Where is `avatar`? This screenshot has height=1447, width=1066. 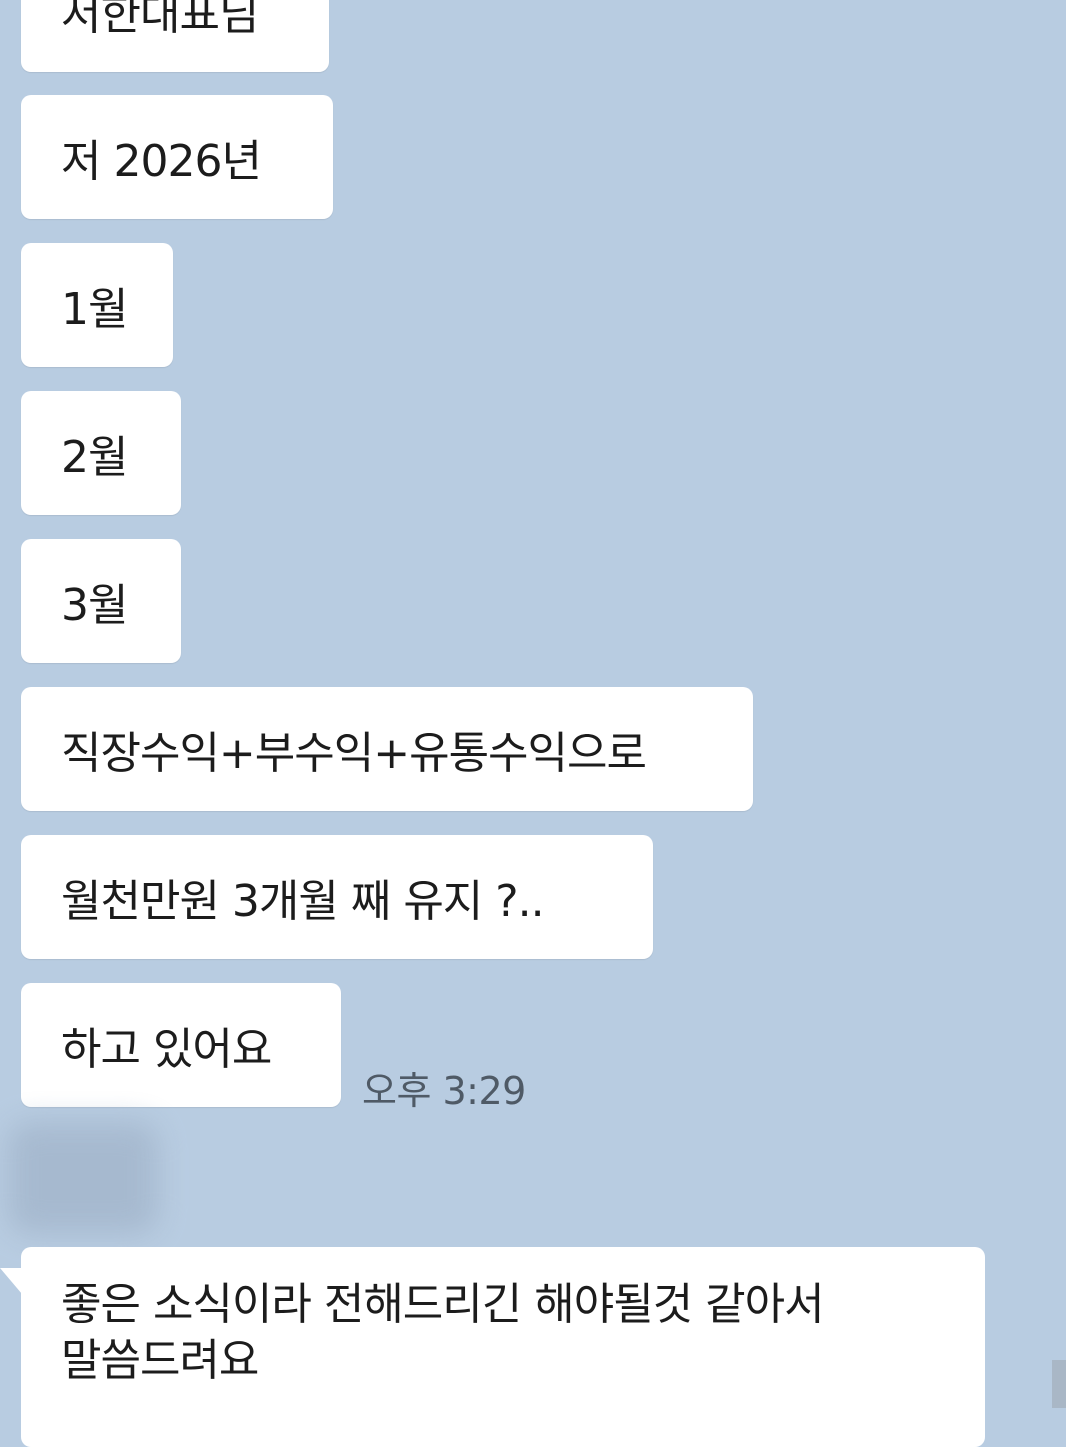
avatar is located at coordinates (83, 1178).